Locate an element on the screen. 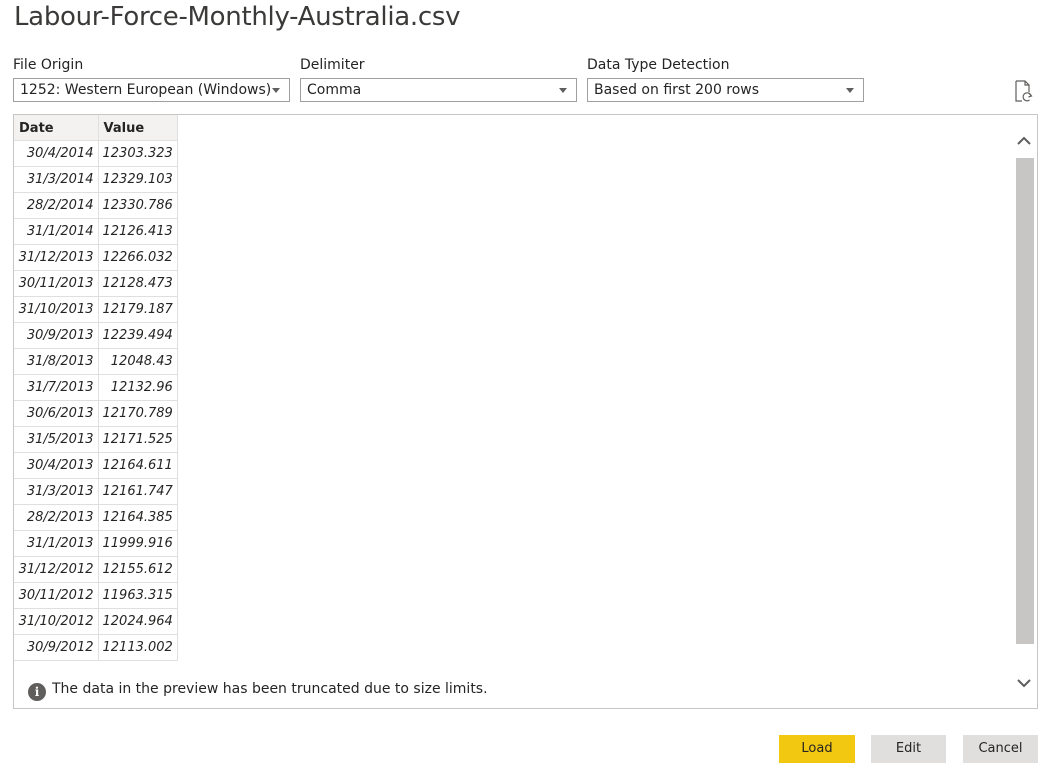  table-row: 30/9/2013 12239.494 is located at coordinates (96, 335).